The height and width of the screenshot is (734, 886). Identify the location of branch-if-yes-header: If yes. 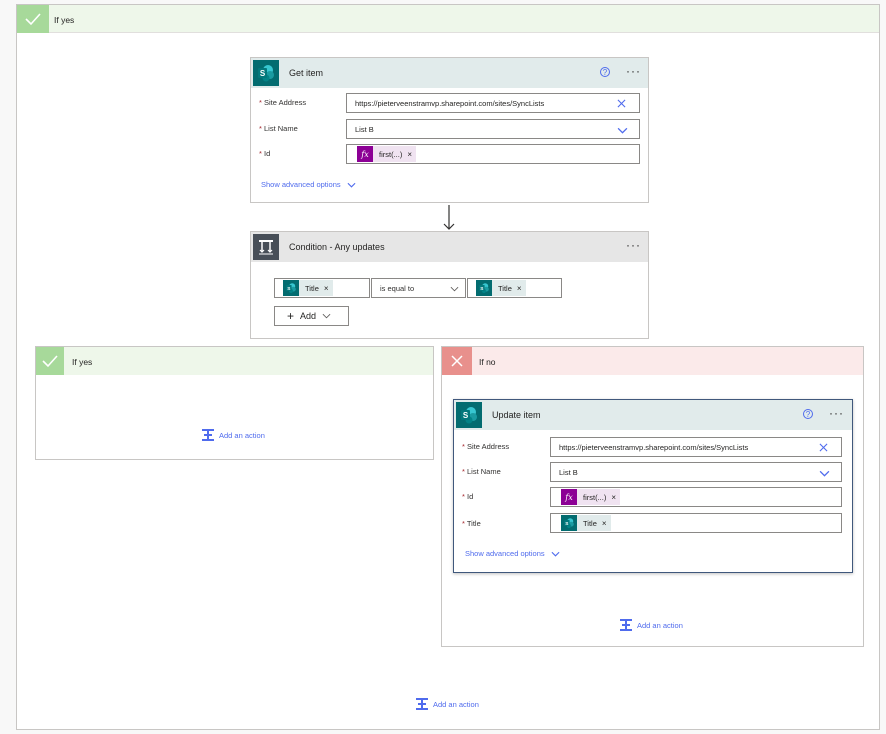
(234, 361).